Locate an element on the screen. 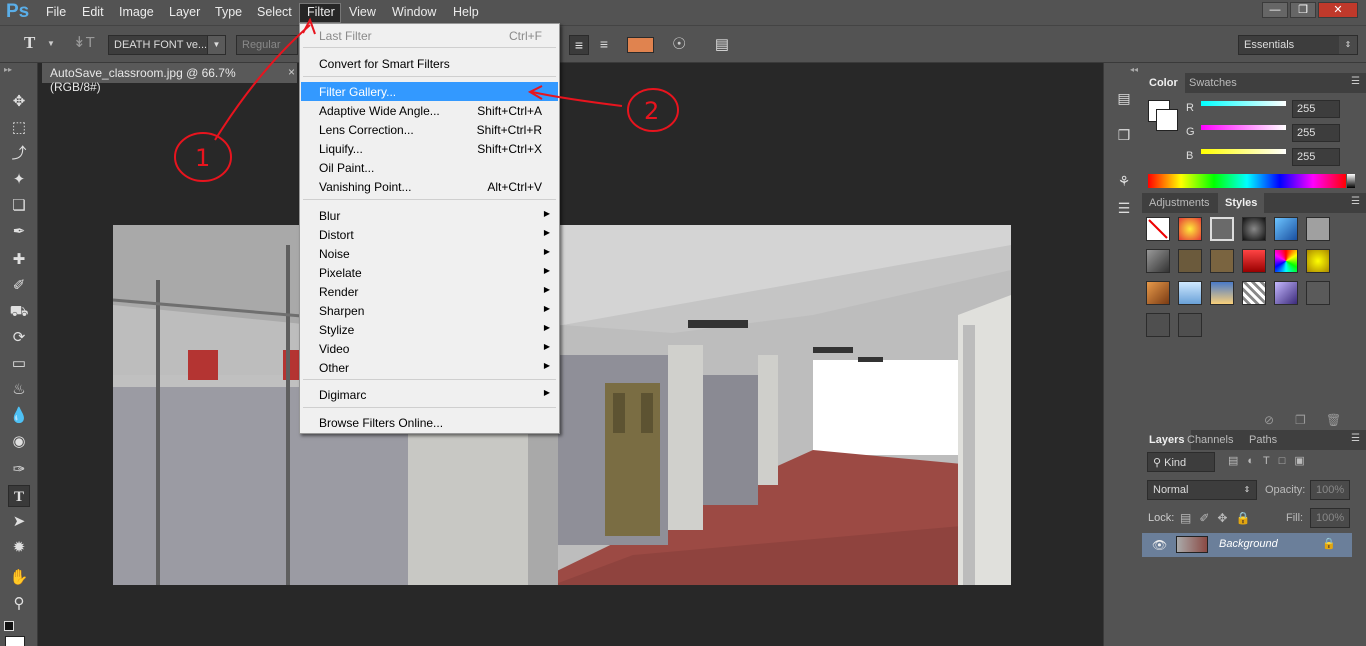 This screenshot has height=646, width=1366. menu-item-sharpen: Sharpen ▶ is located at coordinates (429, 310).